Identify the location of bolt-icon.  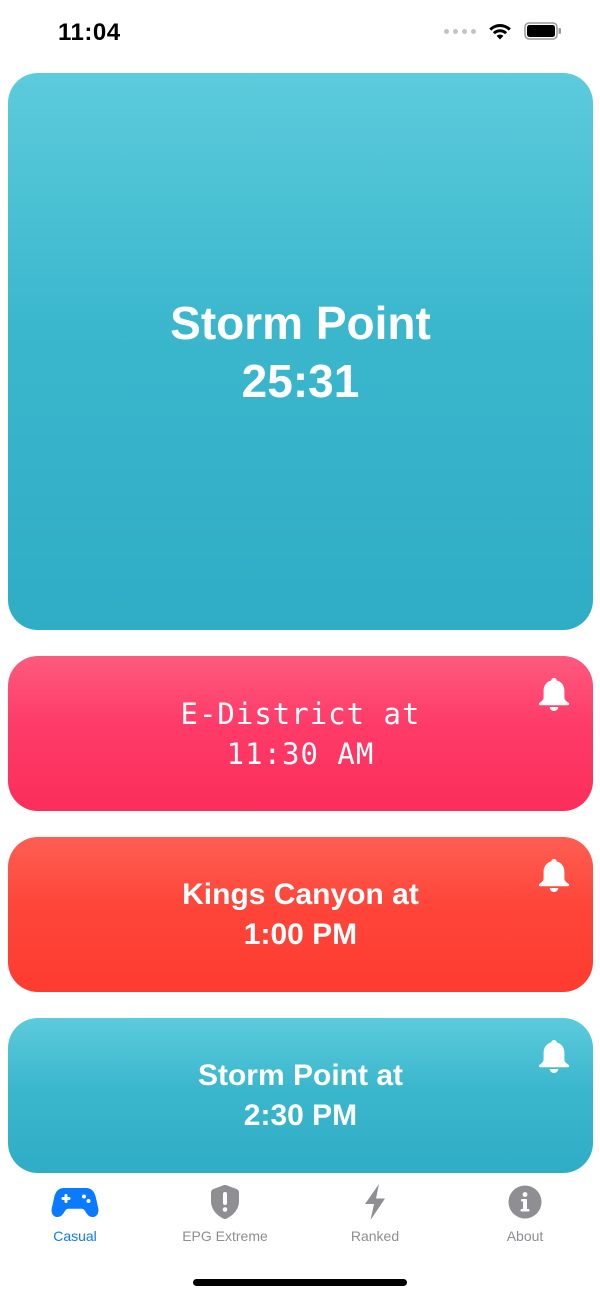
(375, 1202).